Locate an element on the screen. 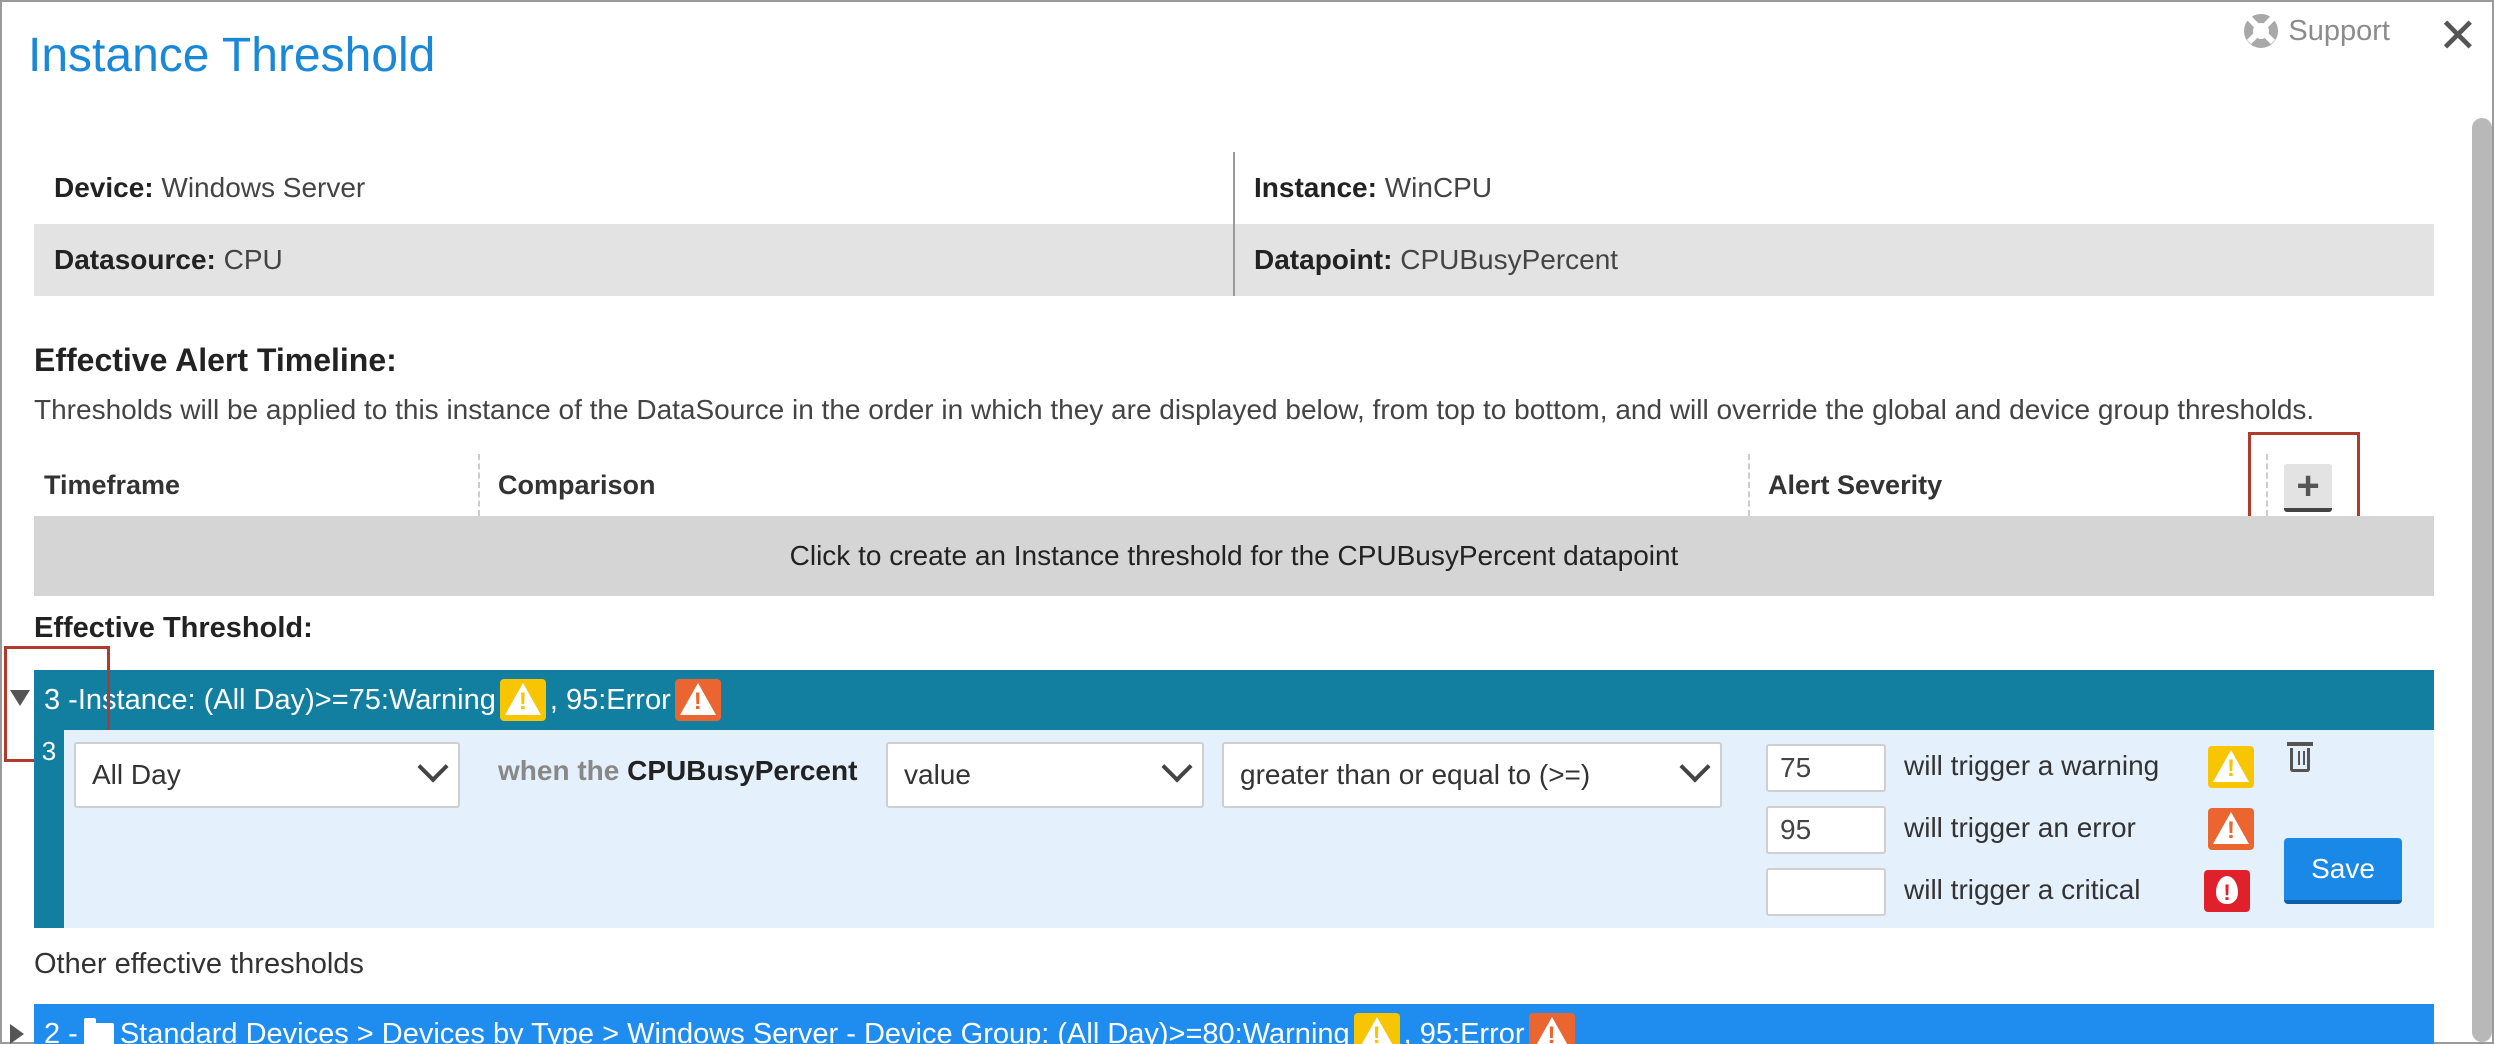 This screenshot has height=1044, width=2494. warning-threshold-input is located at coordinates (1826, 768).